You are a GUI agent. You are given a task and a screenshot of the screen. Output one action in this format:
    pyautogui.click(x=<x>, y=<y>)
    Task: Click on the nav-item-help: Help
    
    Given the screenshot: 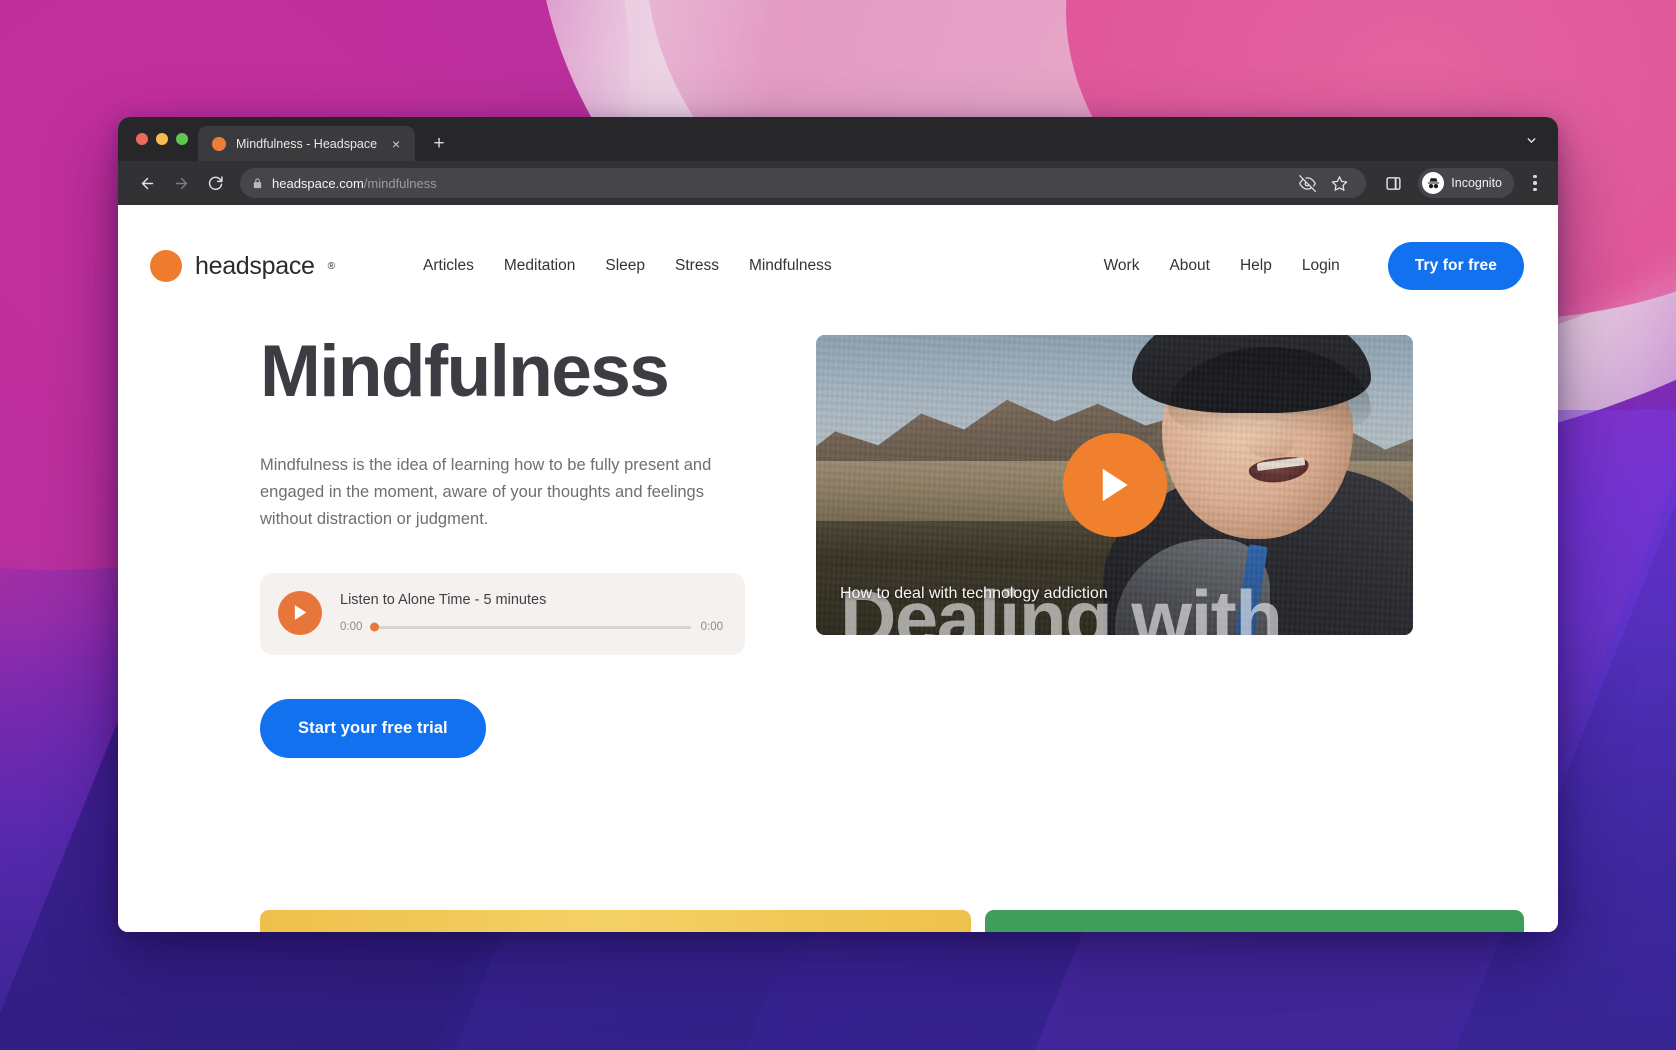 What is the action you would take?
    pyautogui.click(x=1256, y=266)
    